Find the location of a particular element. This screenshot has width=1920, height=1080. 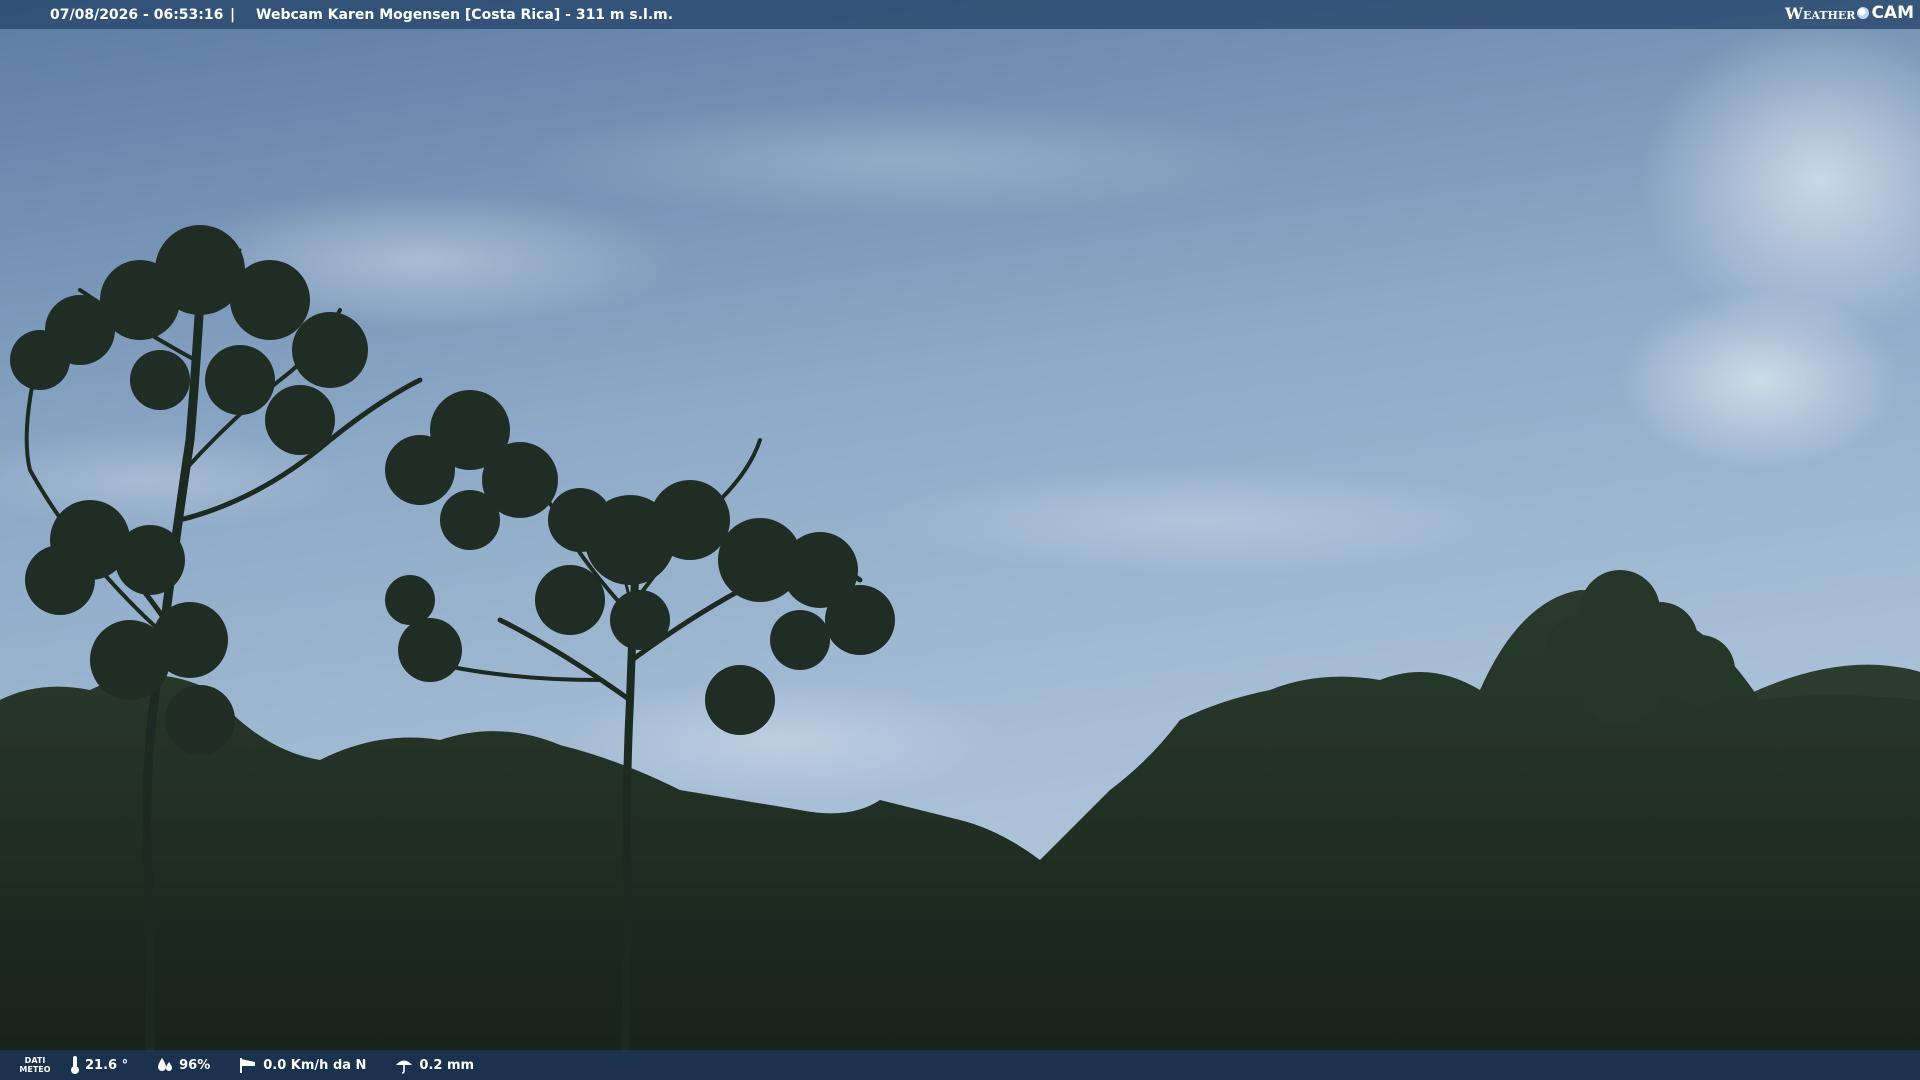

thermometer-icon is located at coordinates (75, 1065).